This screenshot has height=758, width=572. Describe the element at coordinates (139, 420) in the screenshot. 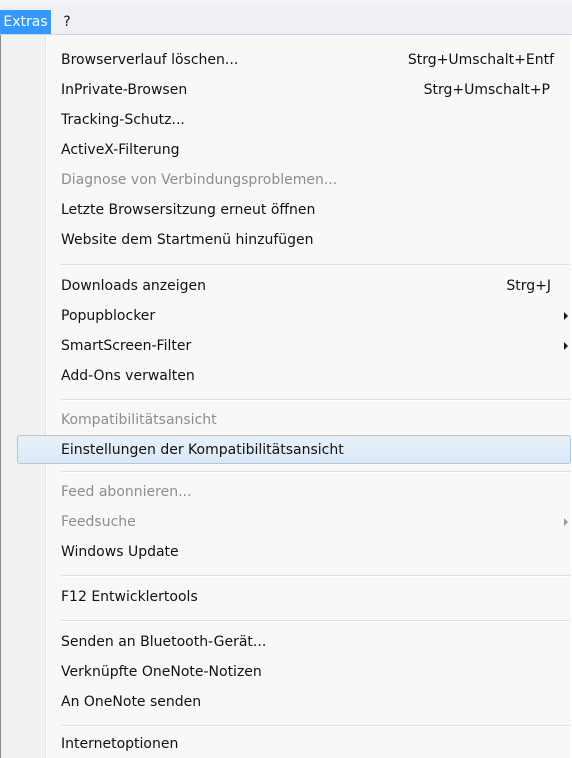

I see `menu-item-label: Kompatibilitätsansicht` at that location.